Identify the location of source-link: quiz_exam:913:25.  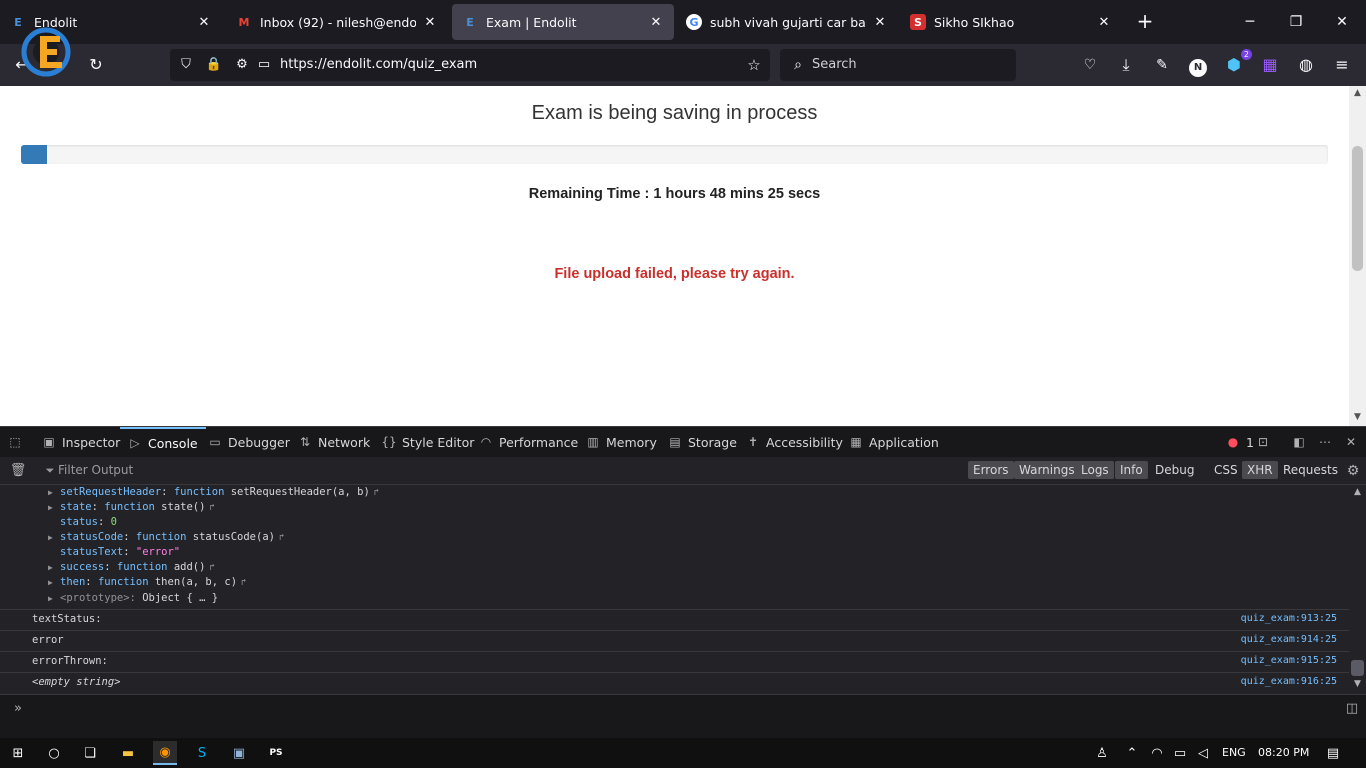
(1289, 618).